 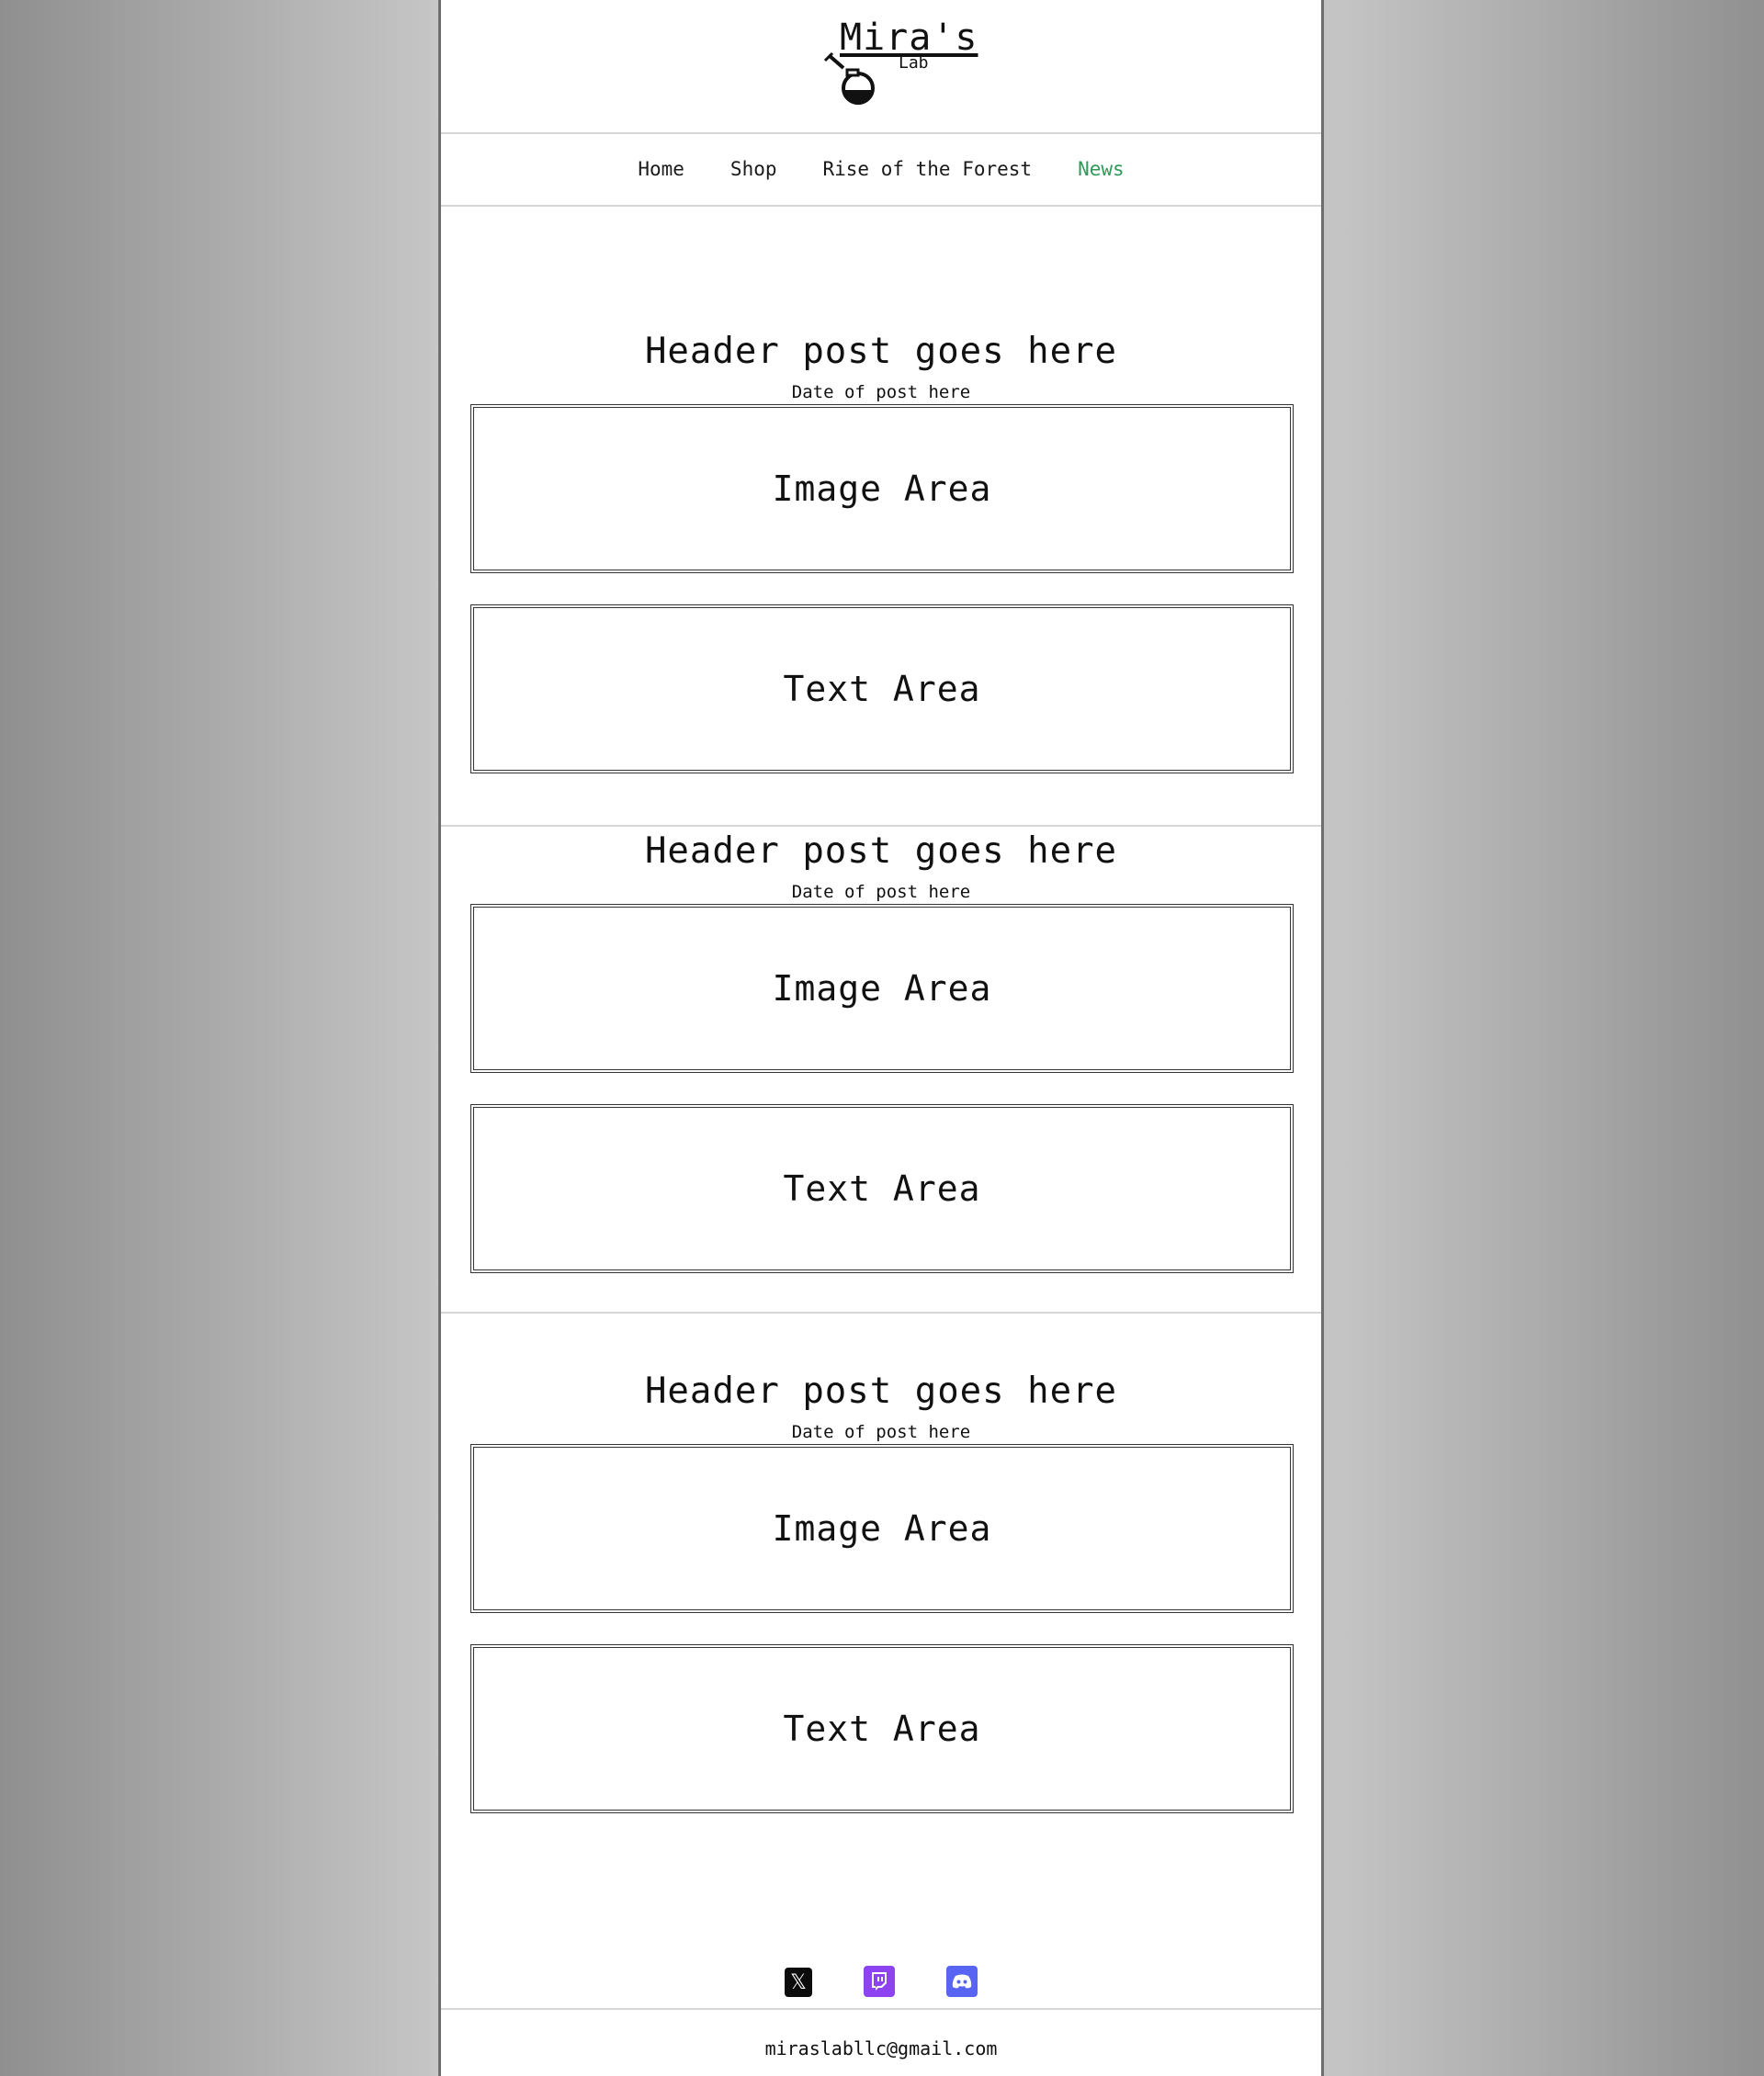 I want to click on nav-item-rise-of-the-forest: Rise of the Forest, so click(x=928, y=172).